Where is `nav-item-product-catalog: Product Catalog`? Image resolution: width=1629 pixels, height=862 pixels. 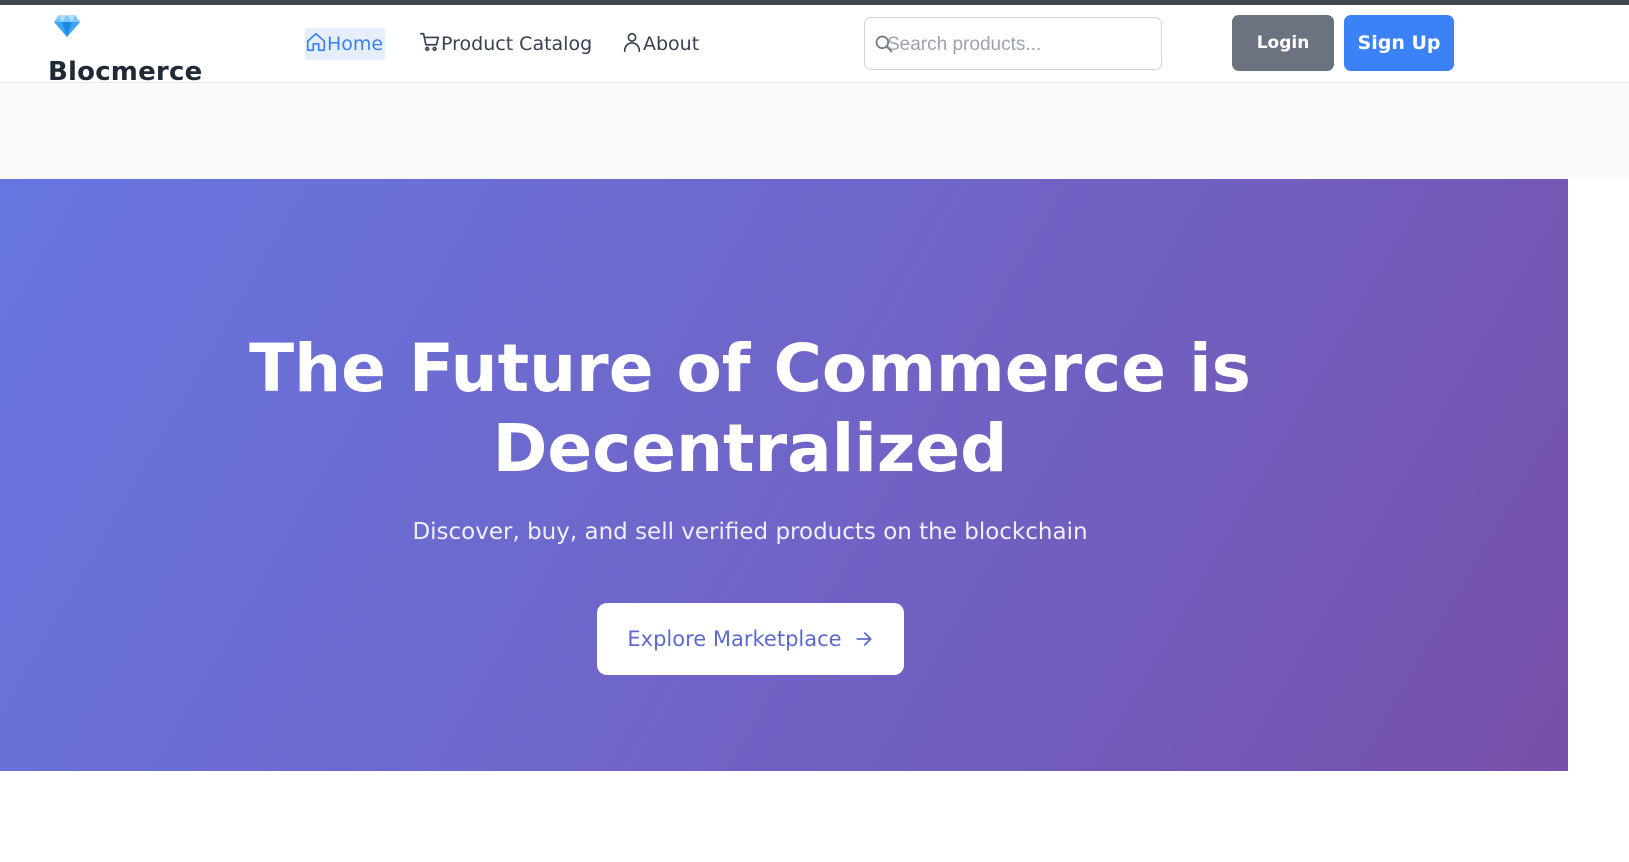 nav-item-product-catalog: Product Catalog is located at coordinates (505, 44).